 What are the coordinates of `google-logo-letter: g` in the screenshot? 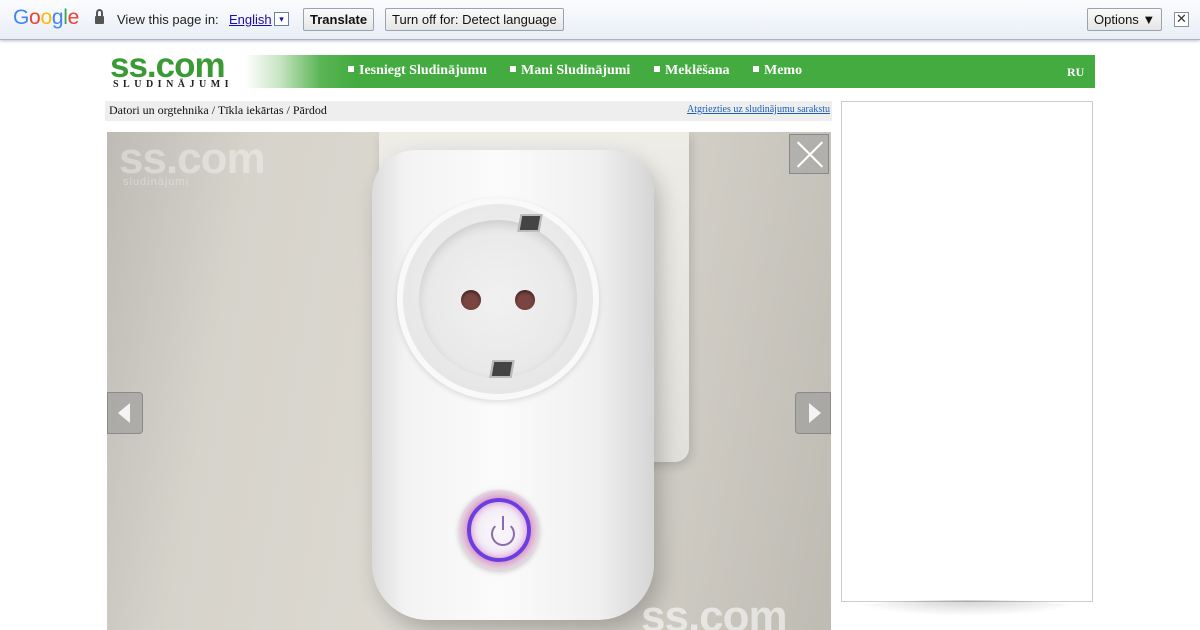 It's located at (57, 17).